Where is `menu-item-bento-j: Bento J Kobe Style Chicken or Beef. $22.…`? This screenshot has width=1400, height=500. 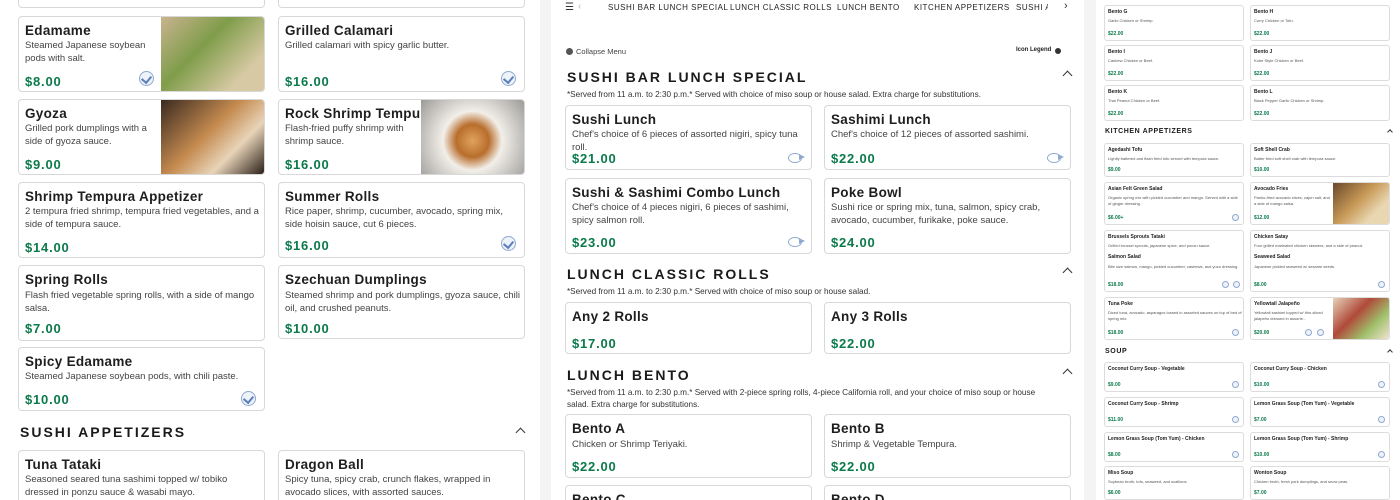
menu-item-bento-j: Bento J Kobe Style Chicken or Beef. $22.… is located at coordinates (1320, 63).